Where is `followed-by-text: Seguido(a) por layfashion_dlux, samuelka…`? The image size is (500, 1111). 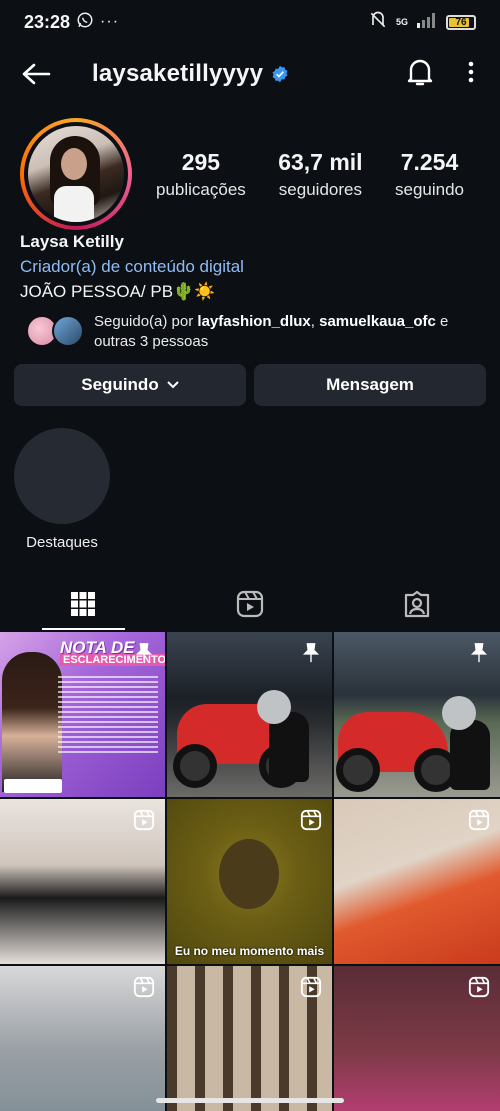
followed-by-text: Seguido(a) por layfashion_dlux, samuelka… is located at coordinates (271, 331).